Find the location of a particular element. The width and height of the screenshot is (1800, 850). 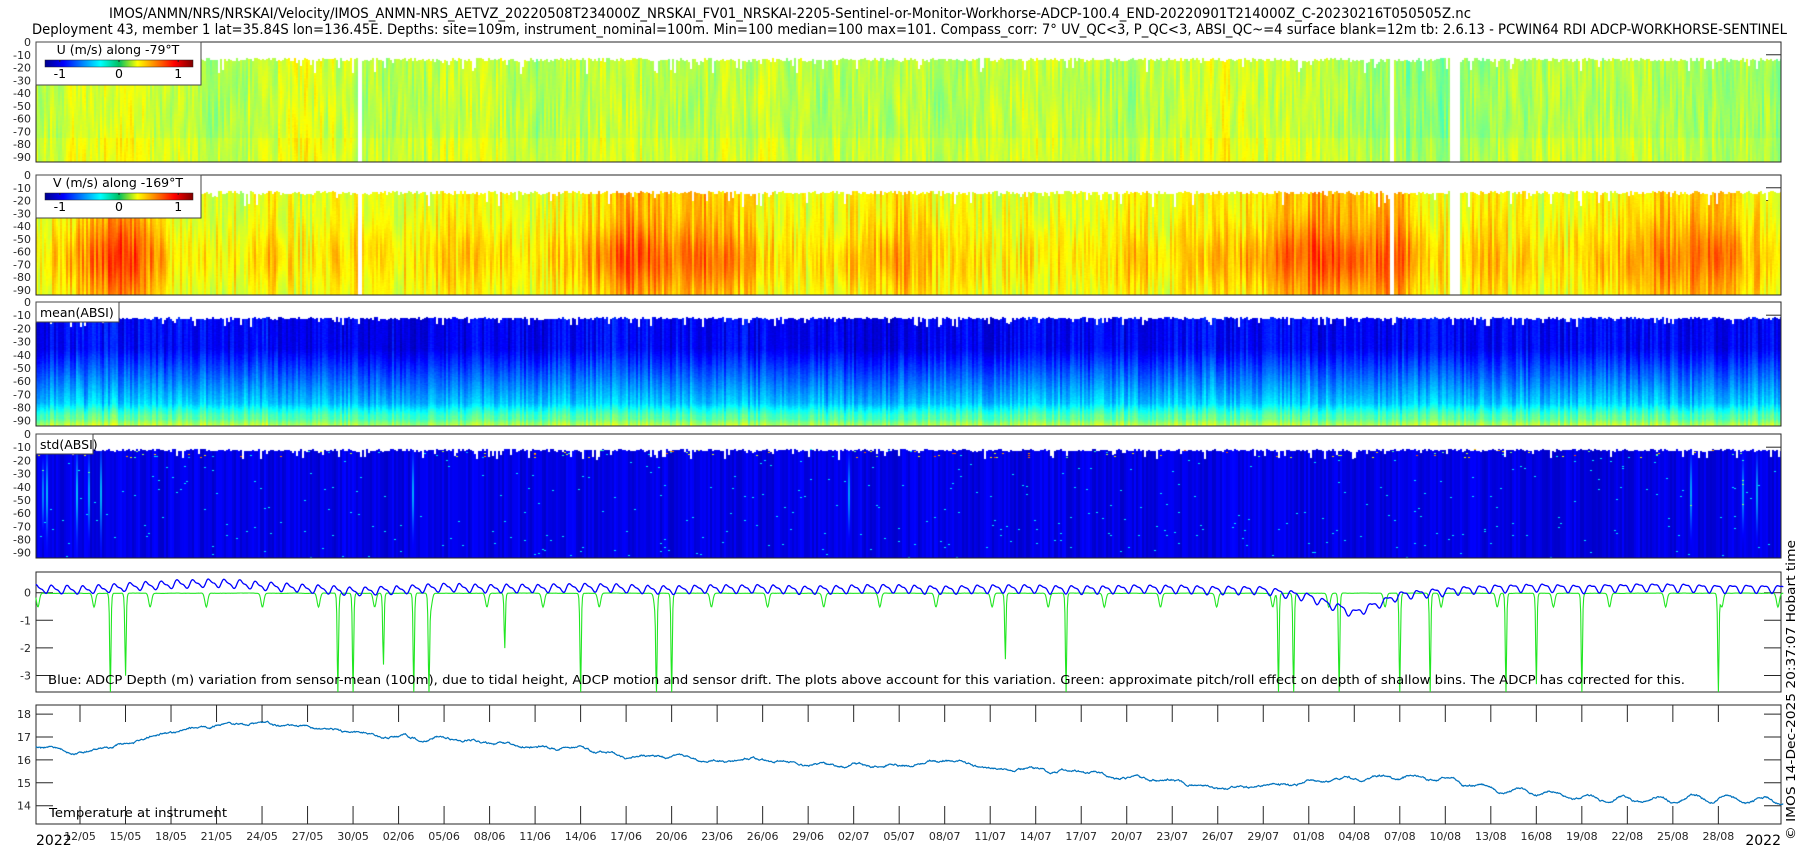

u-colorbar-legend: U (m/s) along -79°T -1 0 1 is located at coordinates (118, 63).